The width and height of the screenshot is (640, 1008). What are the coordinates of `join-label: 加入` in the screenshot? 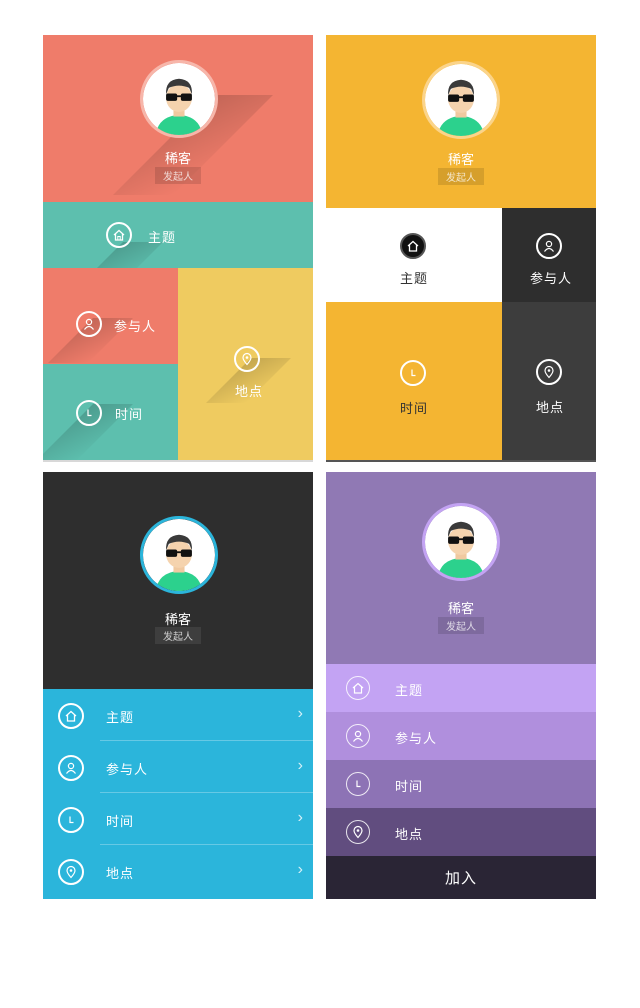 It's located at (460, 878).